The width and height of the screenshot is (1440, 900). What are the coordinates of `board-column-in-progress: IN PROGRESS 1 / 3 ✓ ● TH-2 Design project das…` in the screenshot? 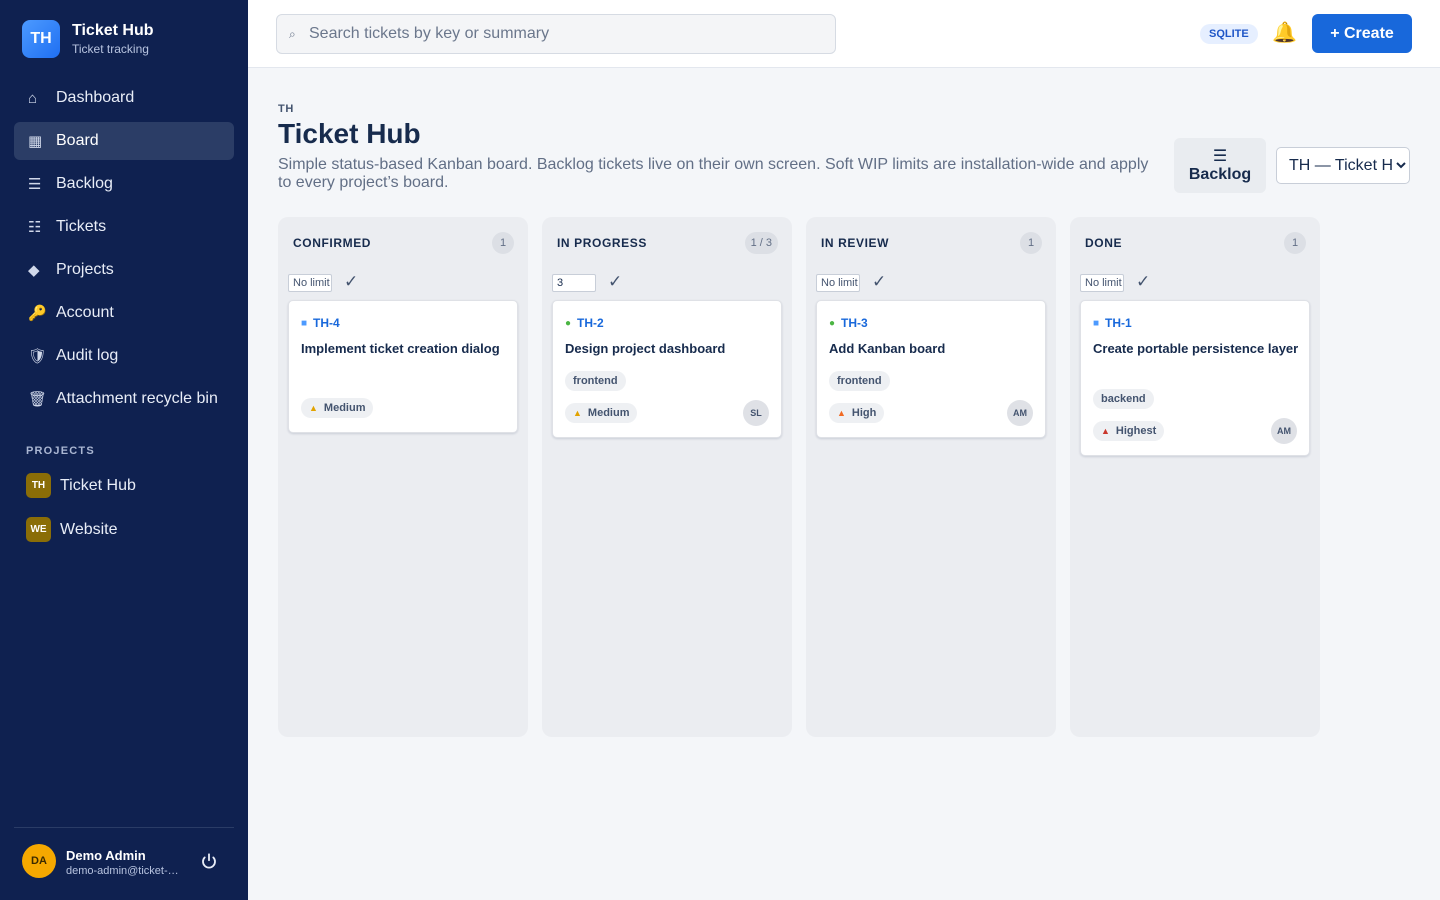 It's located at (667, 477).